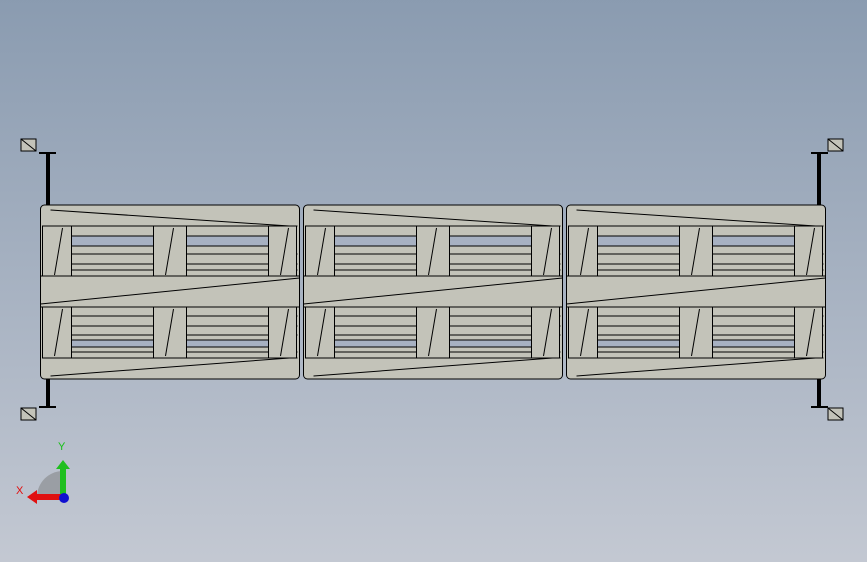  I want to click on axis-triad-icon, so click(48, 482).